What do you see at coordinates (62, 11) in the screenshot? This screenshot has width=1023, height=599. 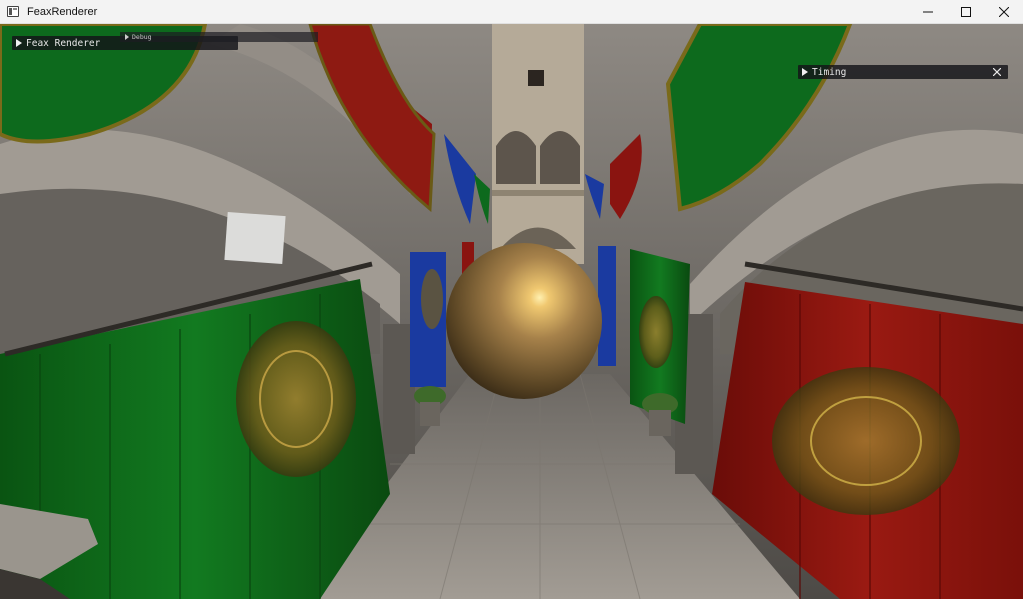 I see `window-title: FeaxRenderer` at bounding box center [62, 11].